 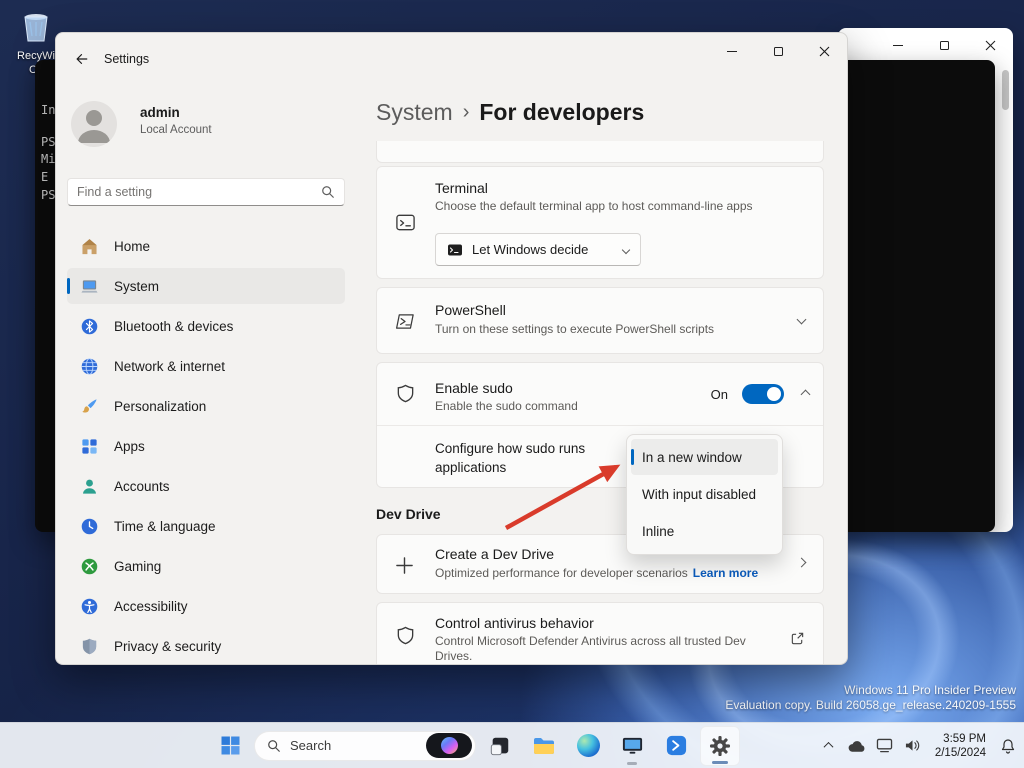 What do you see at coordinates (704, 494) in the screenshot?
I see `flyout-option-input-disabled: With input disabled` at bounding box center [704, 494].